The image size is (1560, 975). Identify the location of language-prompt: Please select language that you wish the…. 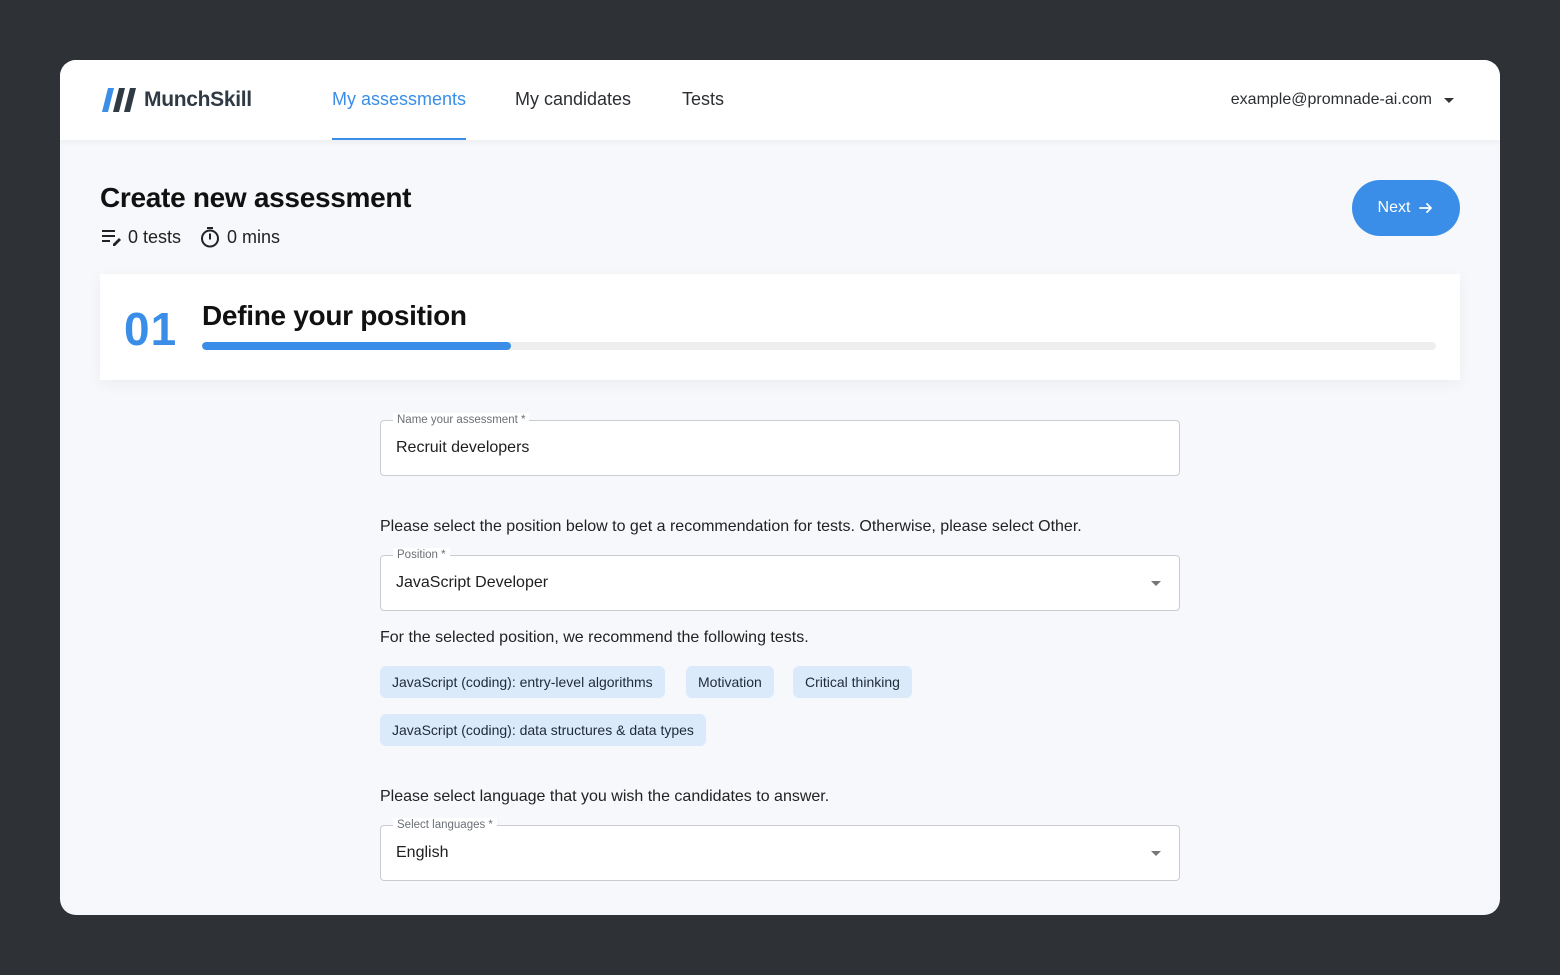
(605, 796).